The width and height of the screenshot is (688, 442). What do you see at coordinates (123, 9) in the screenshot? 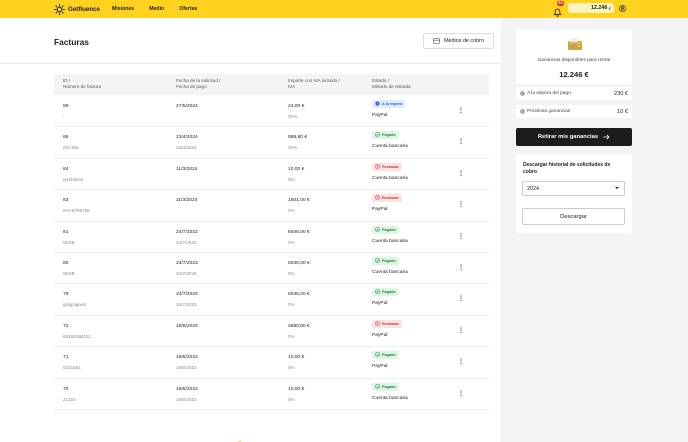
I see `nav-item-misiones: Misiones` at bounding box center [123, 9].